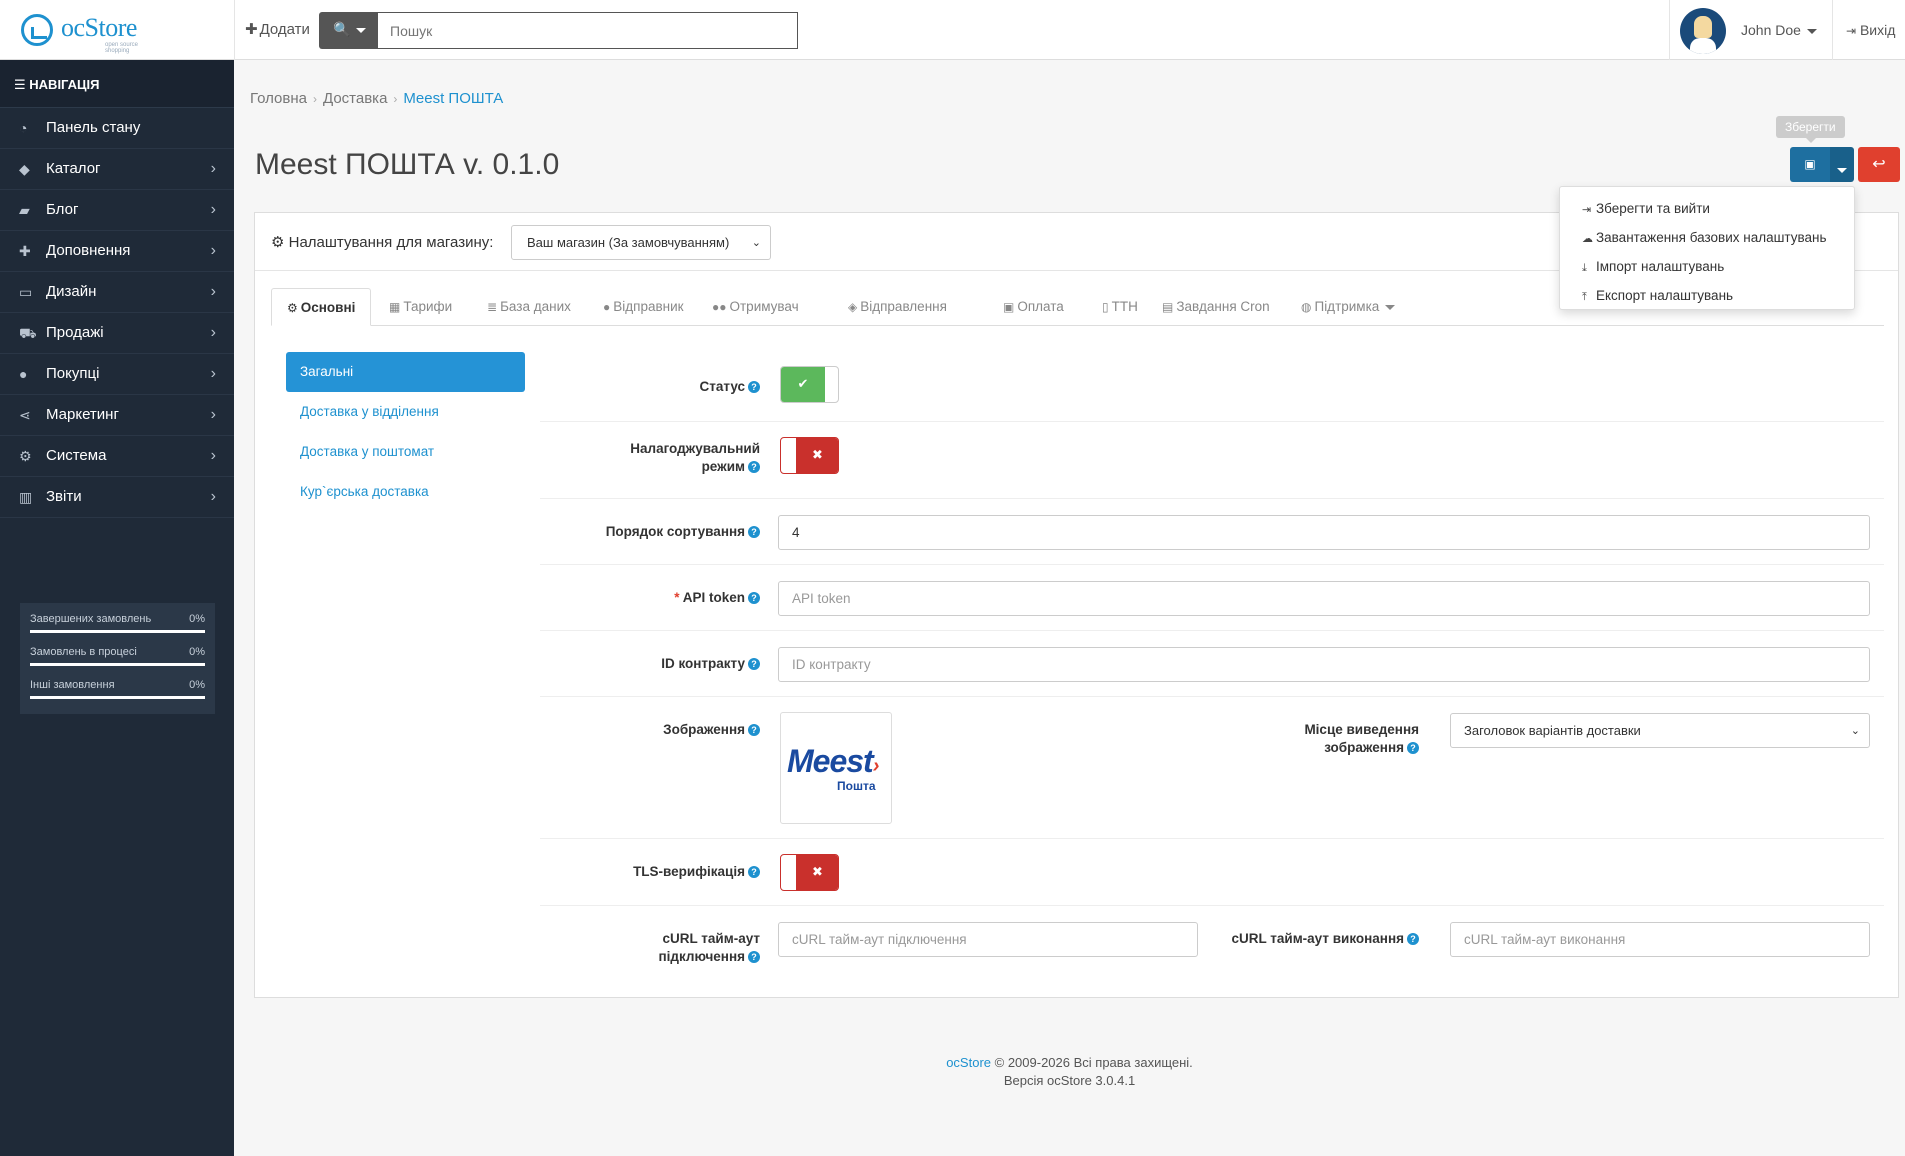 The height and width of the screenshot is (1156, 1905). Describe the element at coordinates (1306, 307) in the screenshot. I see `globe-icon: ◍` at that location.